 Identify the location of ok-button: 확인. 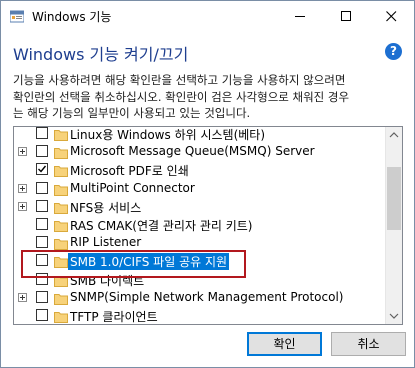
(284, 344).